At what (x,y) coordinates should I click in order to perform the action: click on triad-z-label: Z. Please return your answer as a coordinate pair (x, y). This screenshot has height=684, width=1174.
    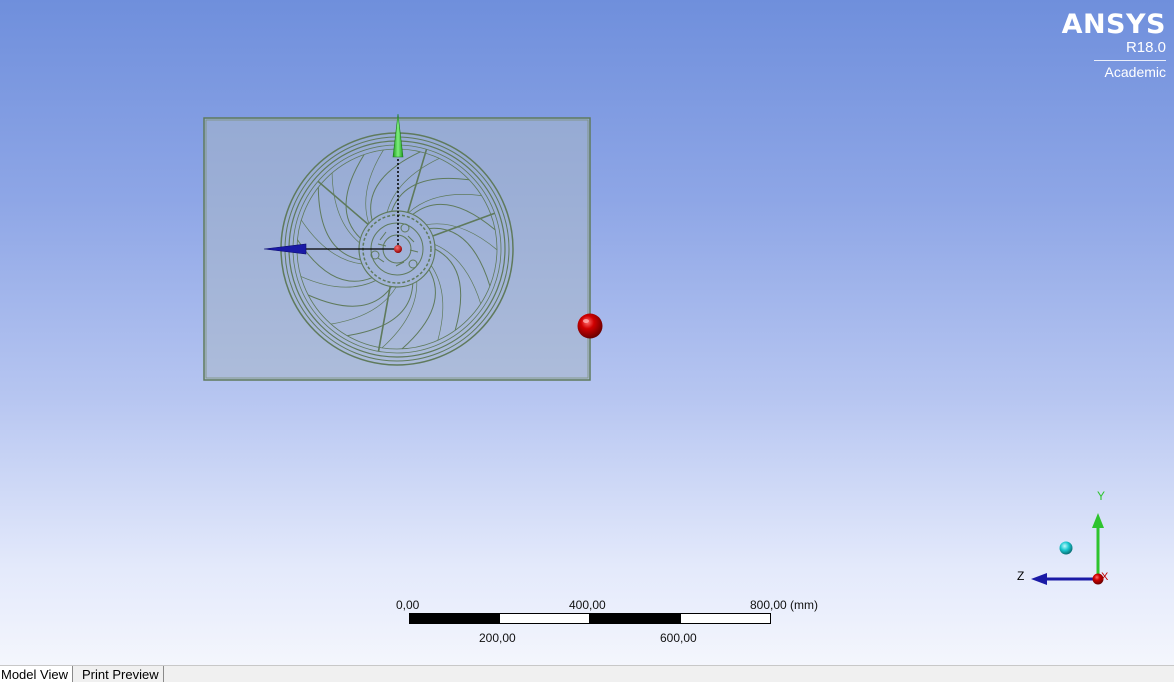
    Looking at the image, I should click on (1020, 576).